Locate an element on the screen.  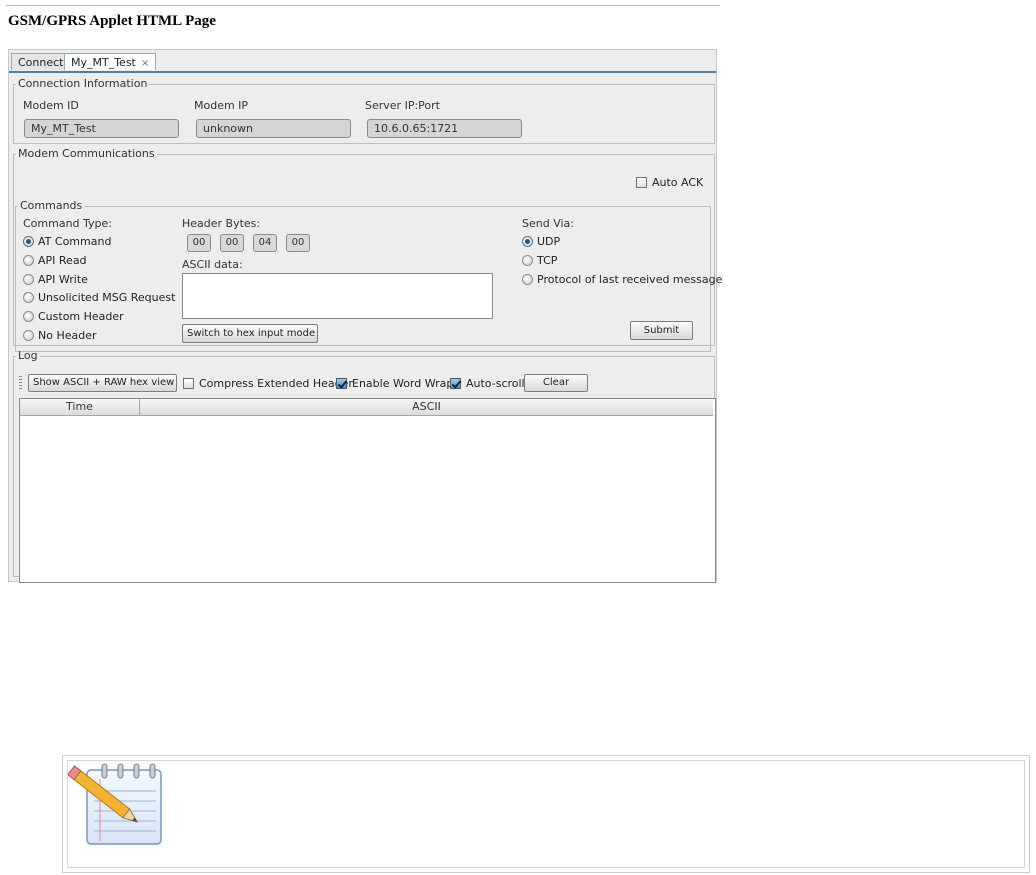
send-via-label: Send Via: is located at coordinates (548, 223).